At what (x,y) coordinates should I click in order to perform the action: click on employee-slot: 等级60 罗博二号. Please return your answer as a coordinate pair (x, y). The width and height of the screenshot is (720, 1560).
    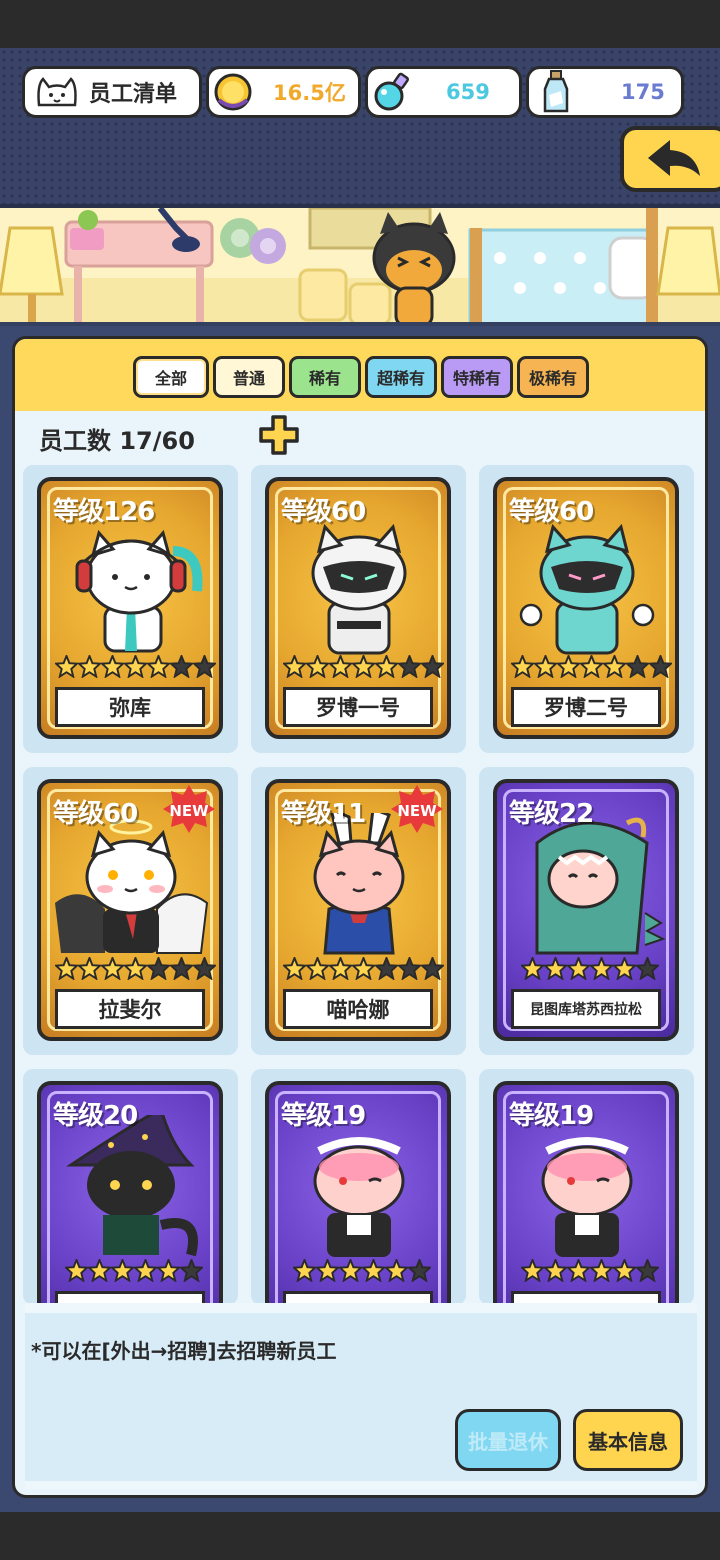
    Looking at the image, I should click on (586, 609).